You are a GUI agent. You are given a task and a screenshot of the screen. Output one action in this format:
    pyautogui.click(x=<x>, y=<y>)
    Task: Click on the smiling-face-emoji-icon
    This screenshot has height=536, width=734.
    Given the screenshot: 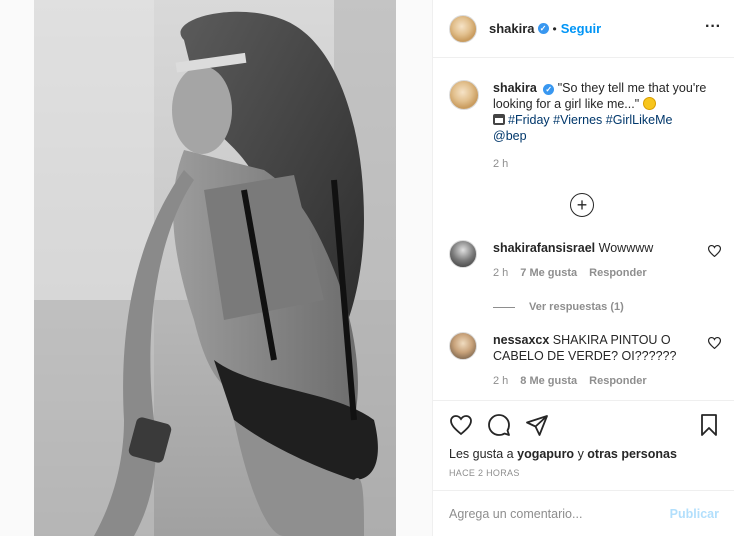 What is the action you would take?
    pyautogui.click(x=649, y=103)
    